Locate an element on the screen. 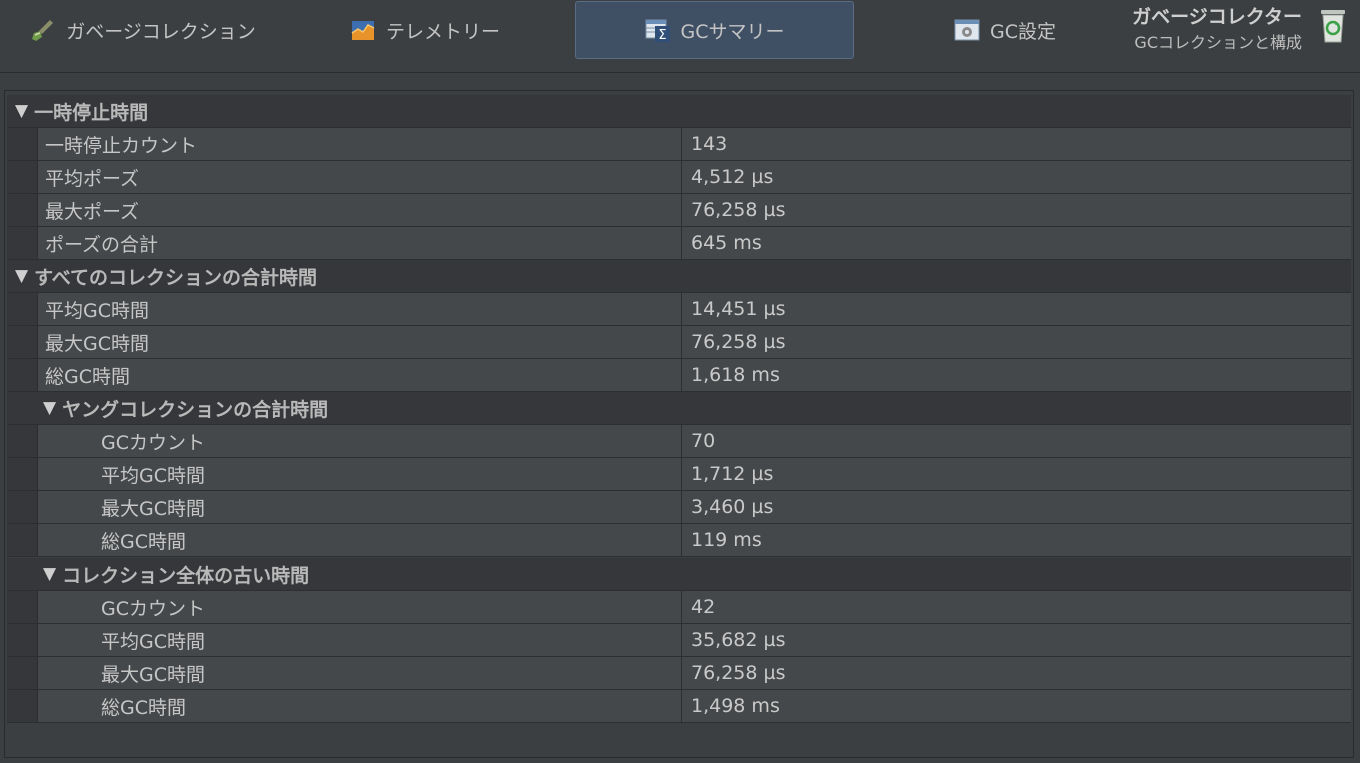 The width and height of the screenshot is (1360, 763). tab-label: GCサマリー is located at coordinates (732, 31).